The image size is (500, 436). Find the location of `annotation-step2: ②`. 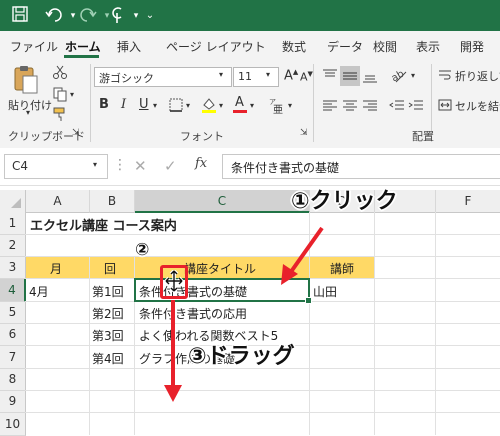

annotation-step2: ② is located at coordinates (142, 250).